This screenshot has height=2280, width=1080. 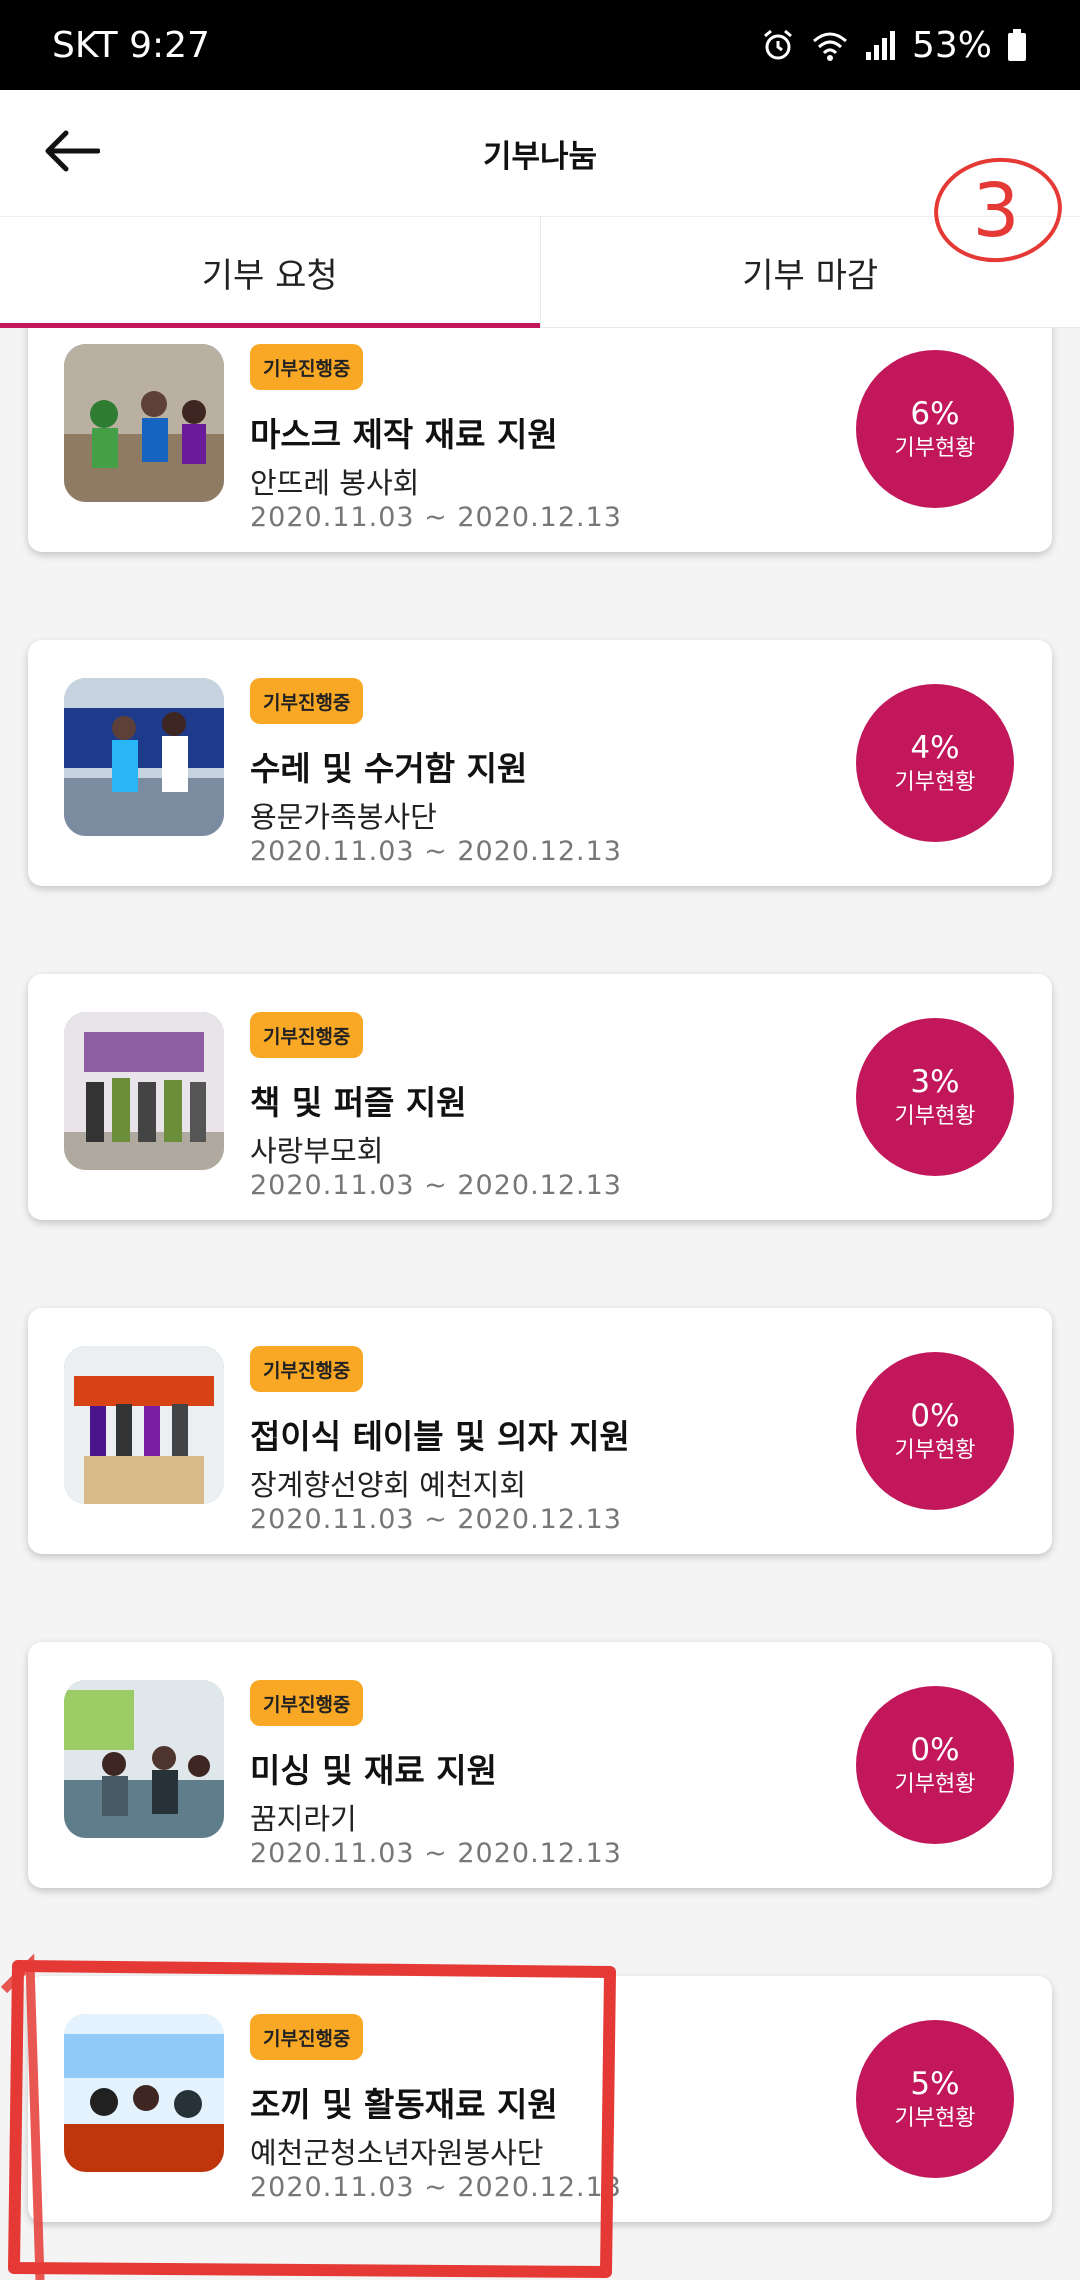 I want to click on alarm-icon, so click(x=778, y=45).